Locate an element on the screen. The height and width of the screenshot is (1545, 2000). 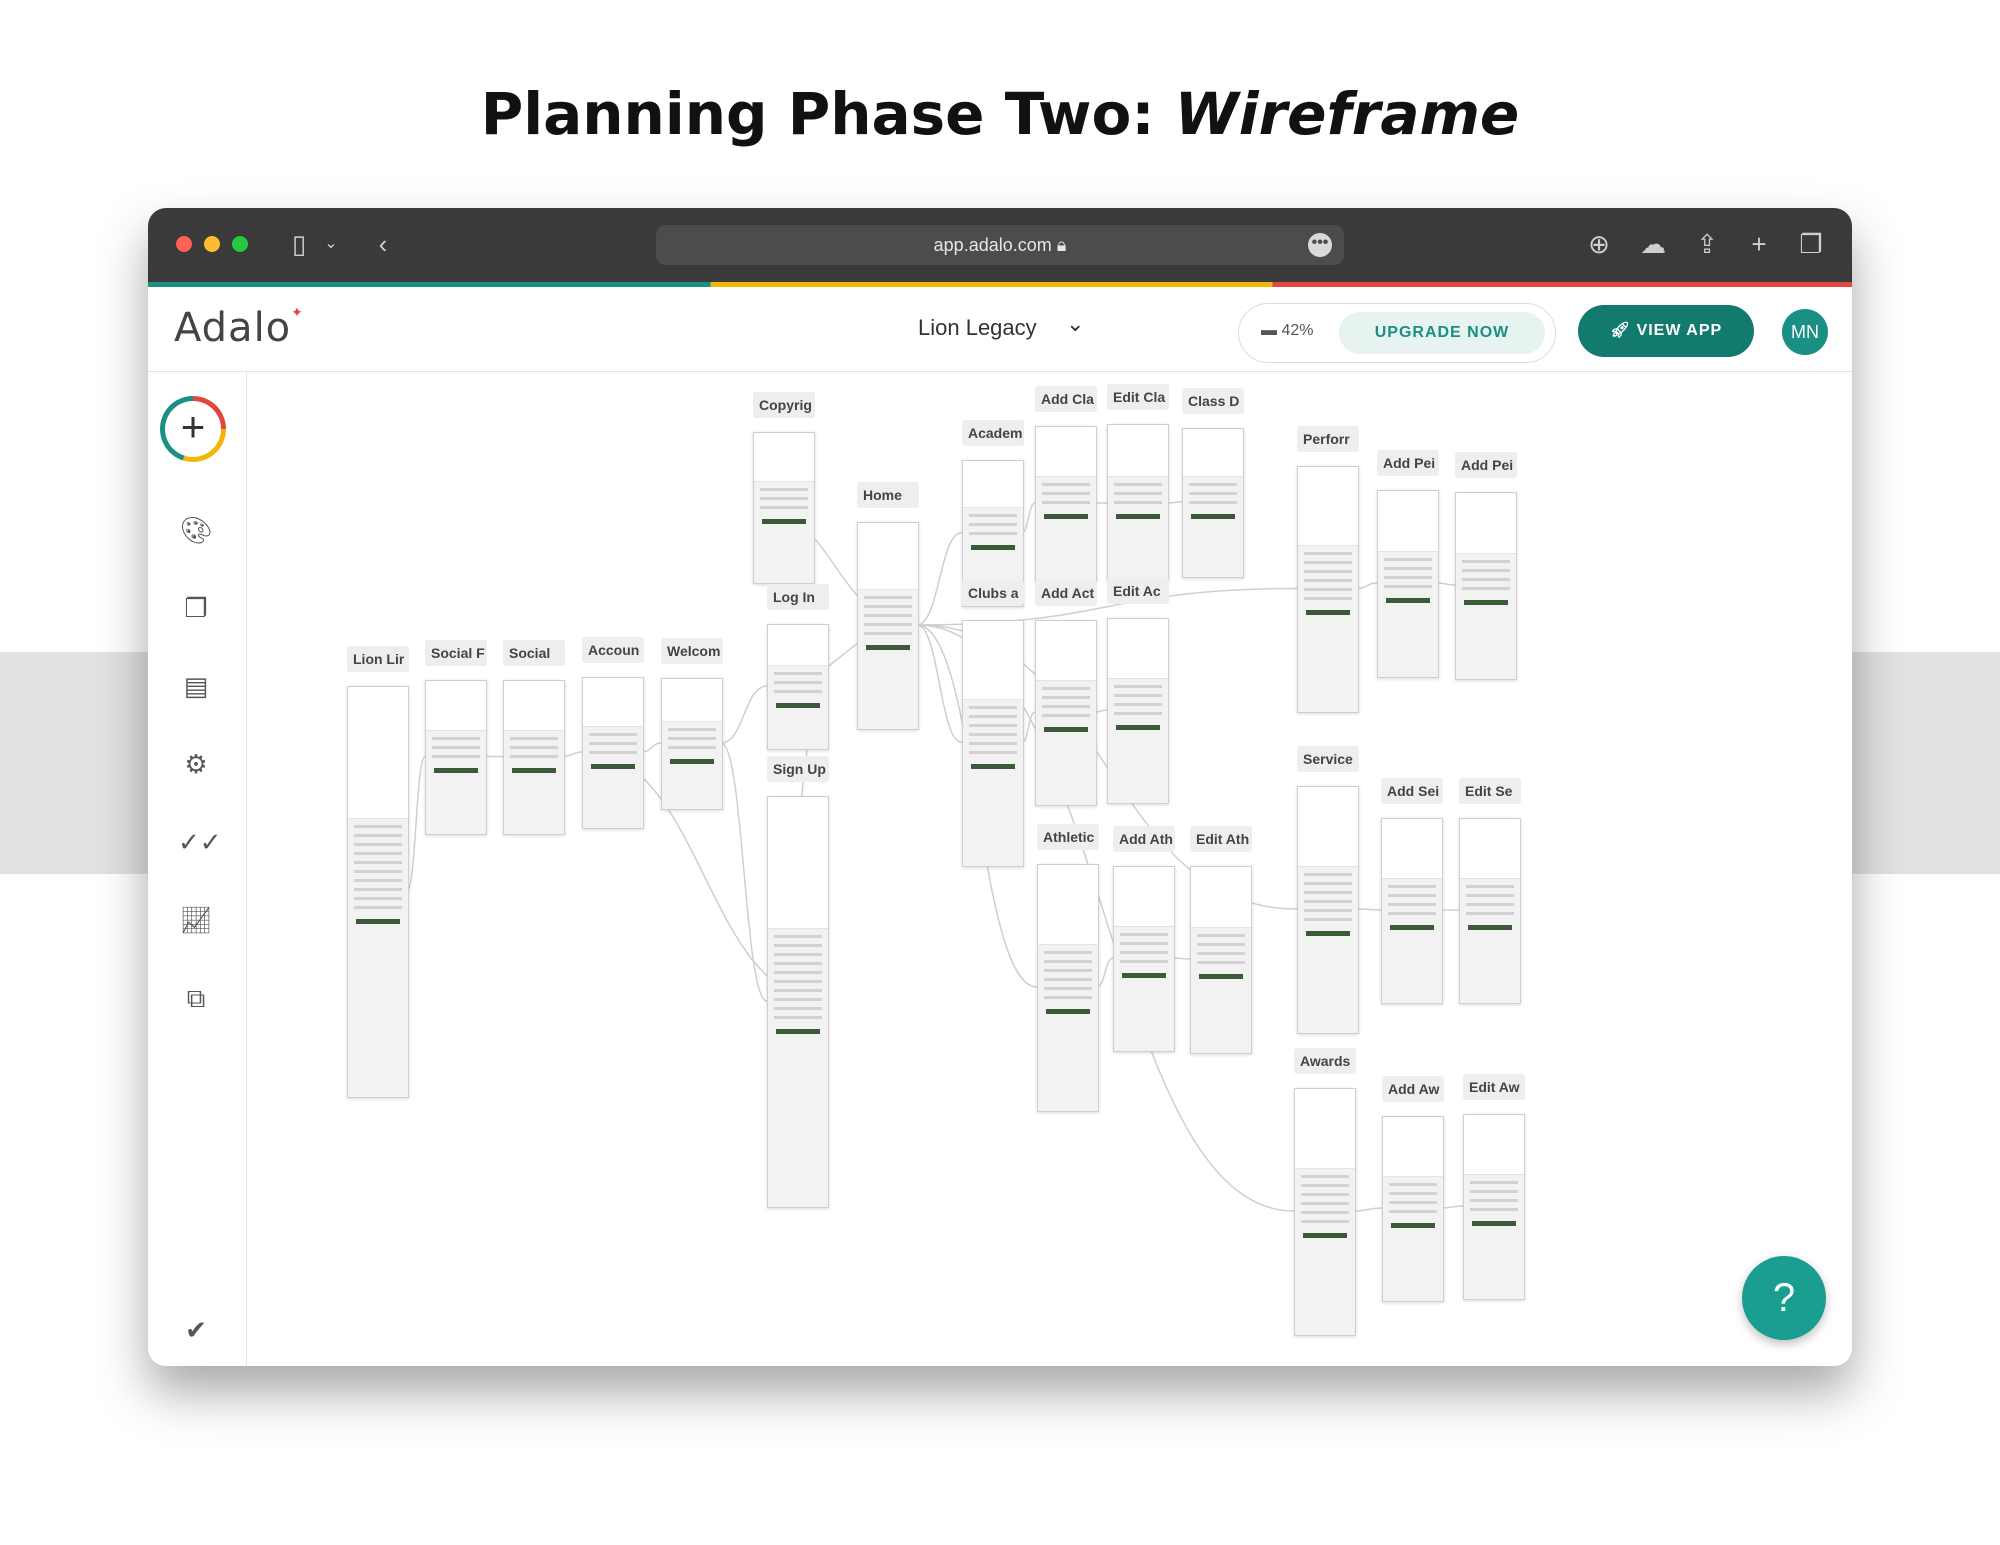
verified-badge-icon: ✔ is located at coordinates (196, 1330).